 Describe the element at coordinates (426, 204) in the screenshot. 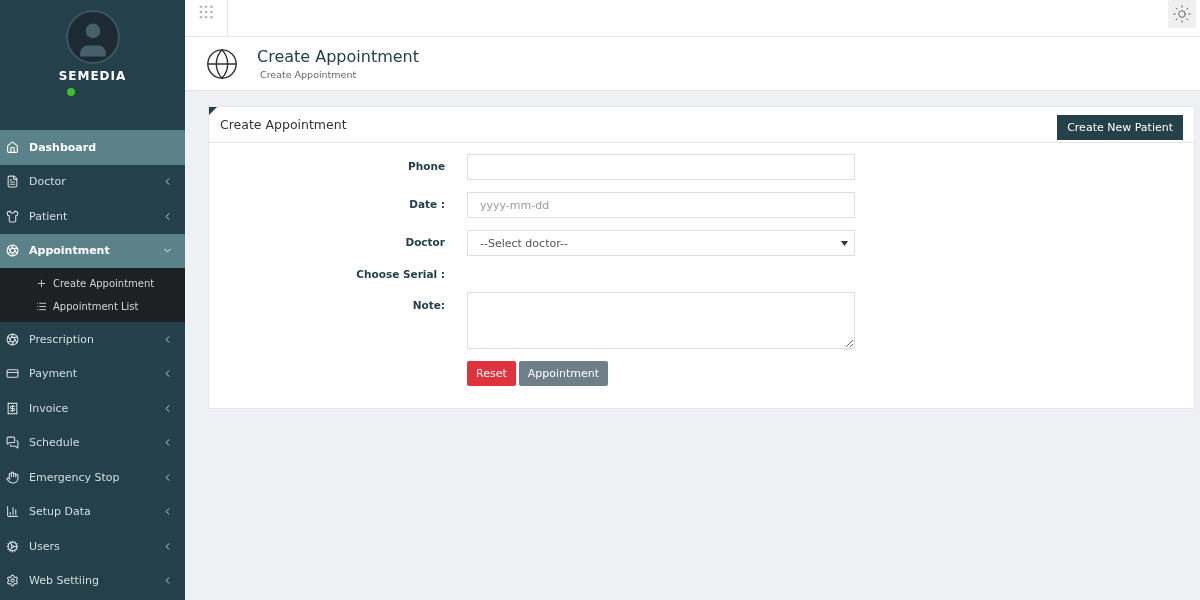

I see `field-label: Date :` at that location.